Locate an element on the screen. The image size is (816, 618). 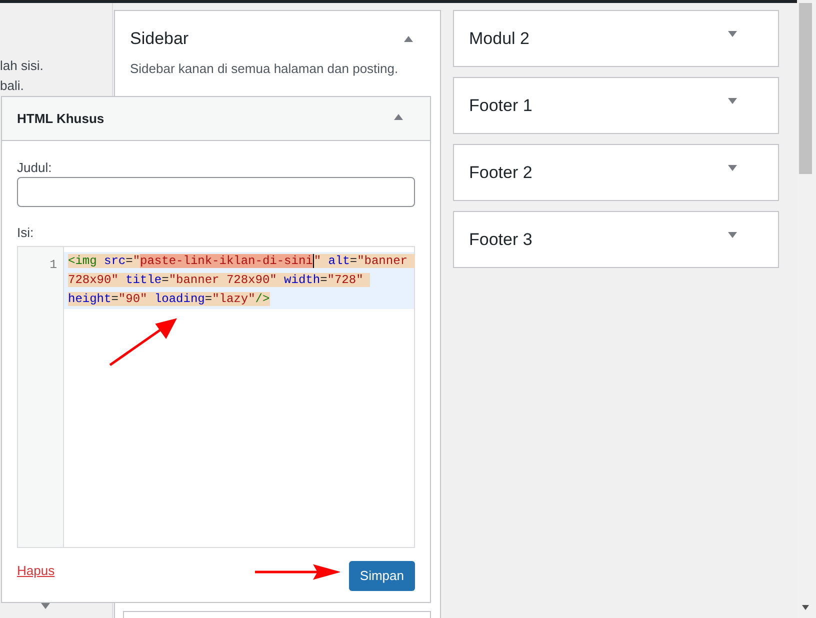
save-button: Simpan is located at coordinates (381, 576).